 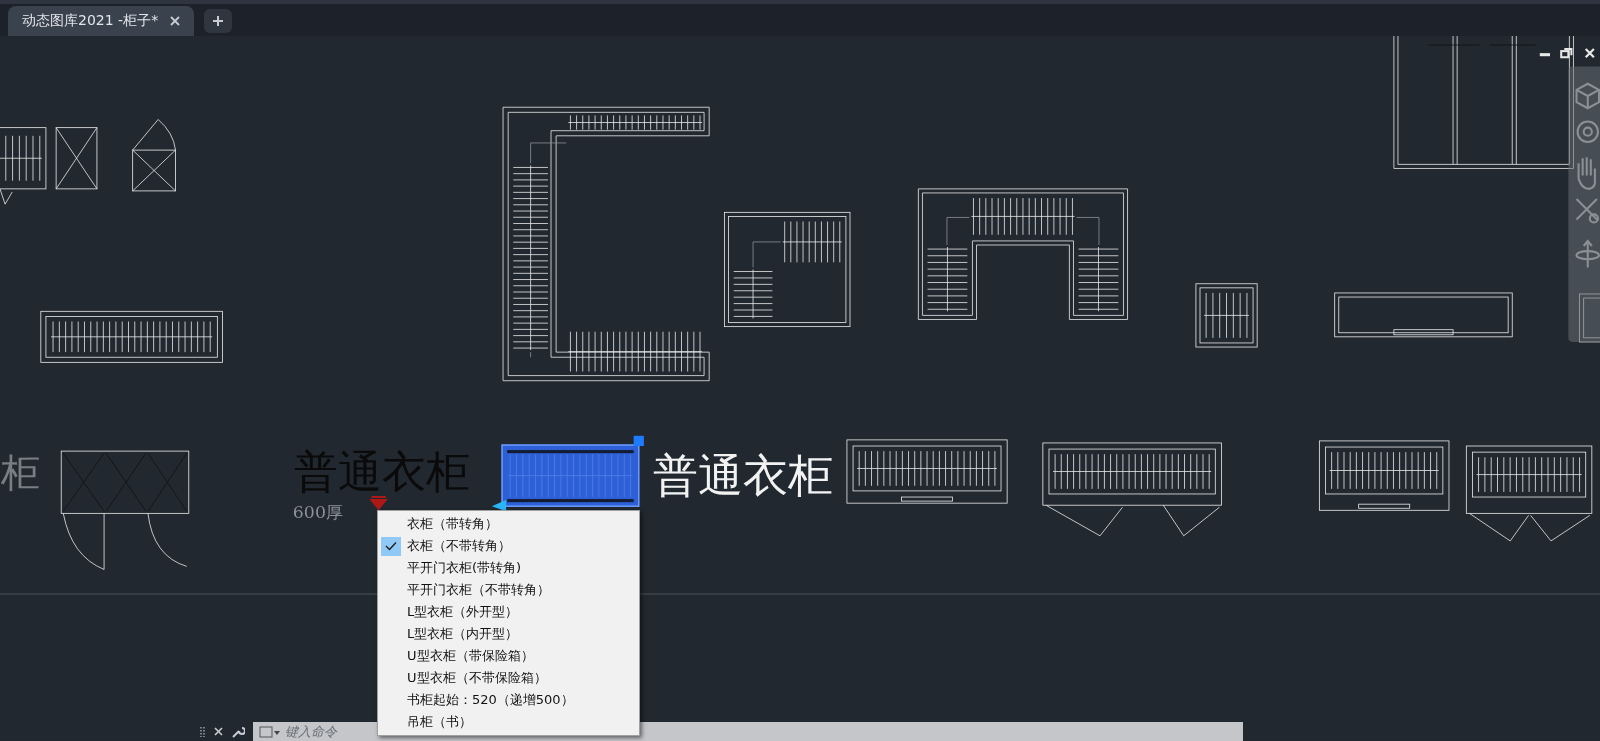 What do you see at coordinates (478, 590) in the screenshot?
I see `menu-item-label: 平开门衣柜（不带转角）` at bounding box center [478, 590].